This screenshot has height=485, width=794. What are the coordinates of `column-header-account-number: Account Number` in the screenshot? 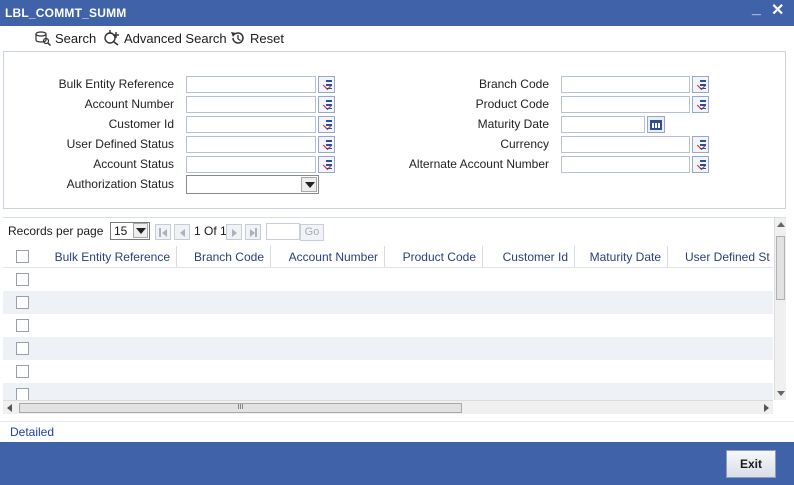 It's located at (328, 256).